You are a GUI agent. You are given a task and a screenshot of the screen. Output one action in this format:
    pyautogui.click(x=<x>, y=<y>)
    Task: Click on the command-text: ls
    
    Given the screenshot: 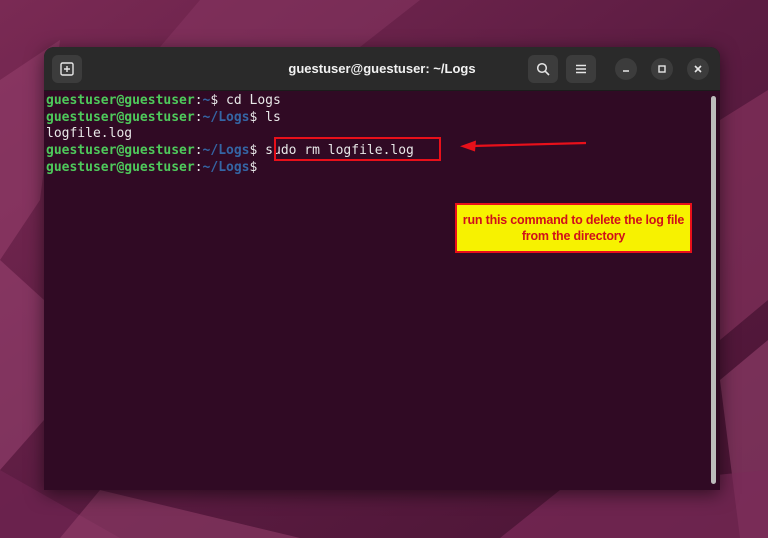 What is the action you would take?
    pyautogui.click(x=269, y=117)
    